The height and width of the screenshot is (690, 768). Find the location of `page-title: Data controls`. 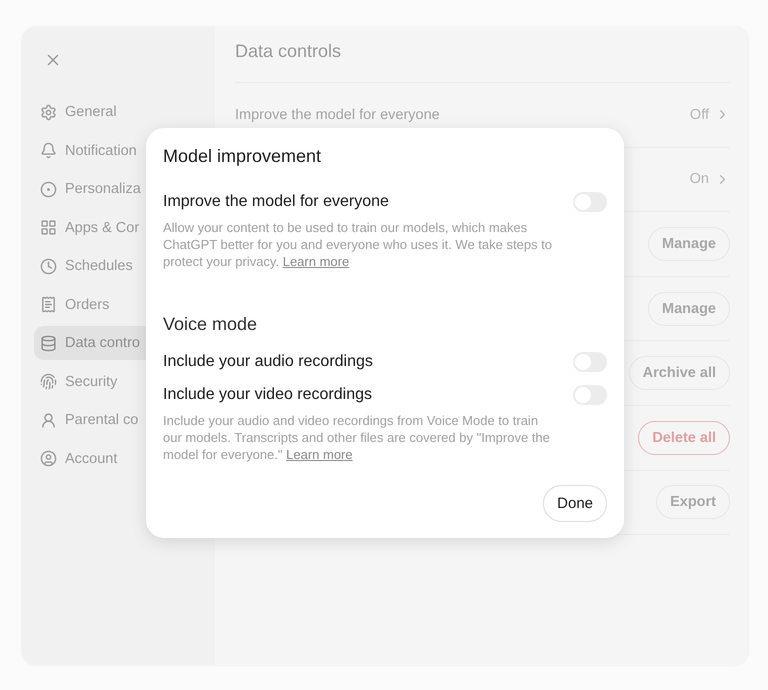

page-title: Data controls is located at coordinates (482, 62).